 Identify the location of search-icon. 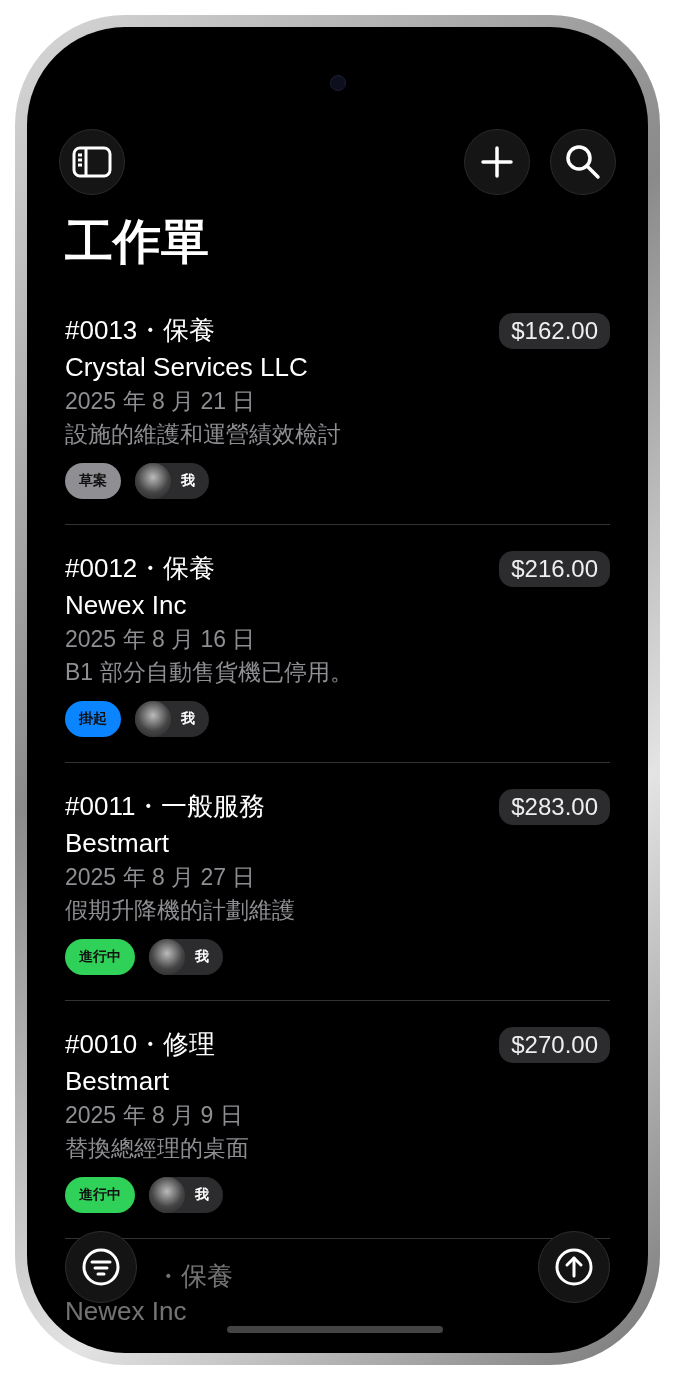
(583, 162).